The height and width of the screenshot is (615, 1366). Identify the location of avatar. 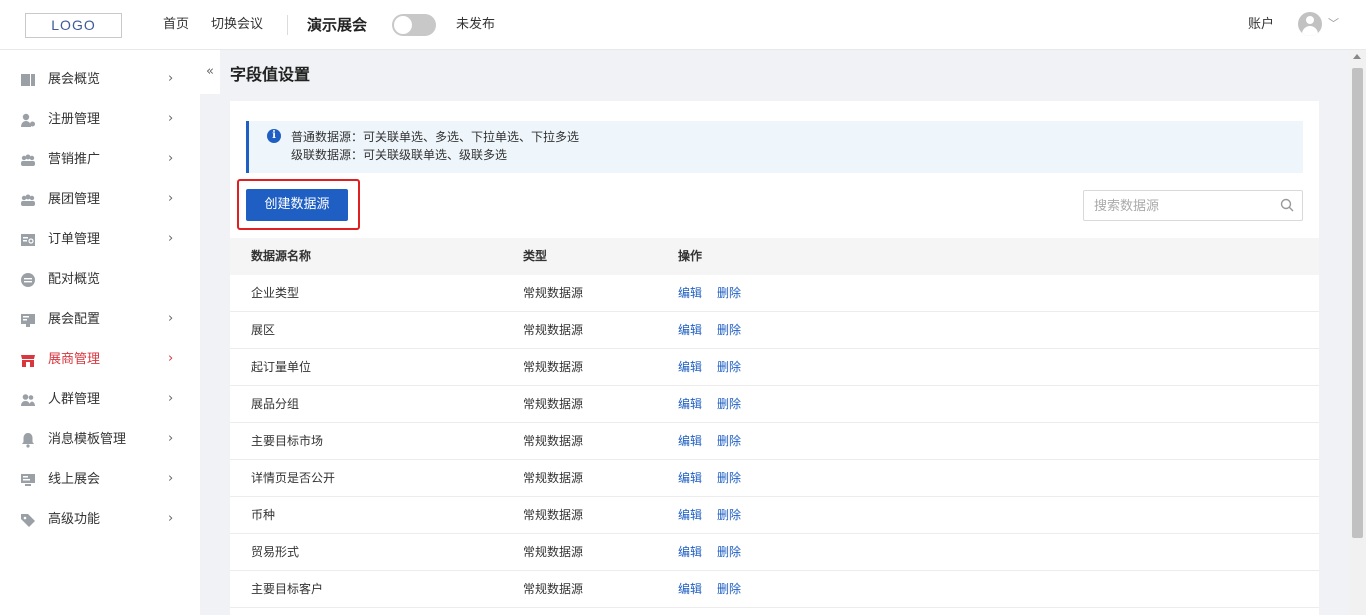
(1310, 24).